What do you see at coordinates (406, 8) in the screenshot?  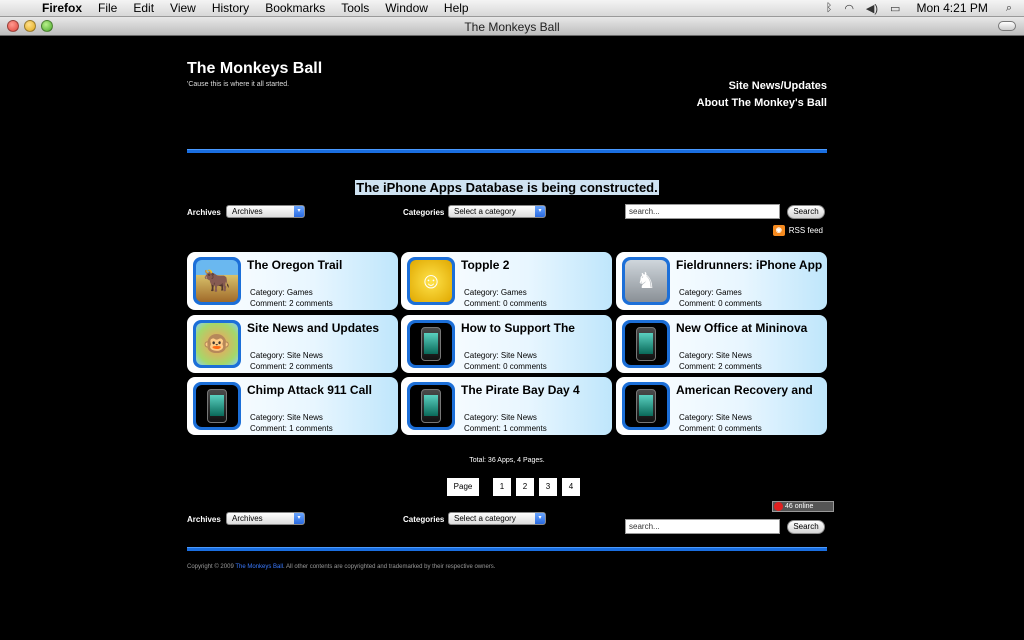 I see `menu-window: Window` at bounding box center [406, 8].